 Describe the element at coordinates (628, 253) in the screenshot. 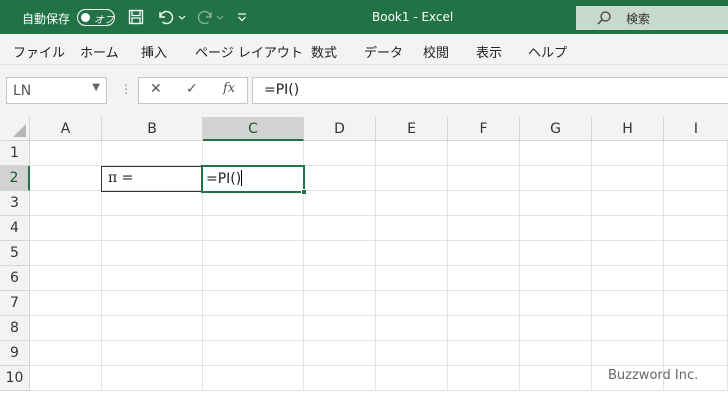

I see `cell-h5` at that location.